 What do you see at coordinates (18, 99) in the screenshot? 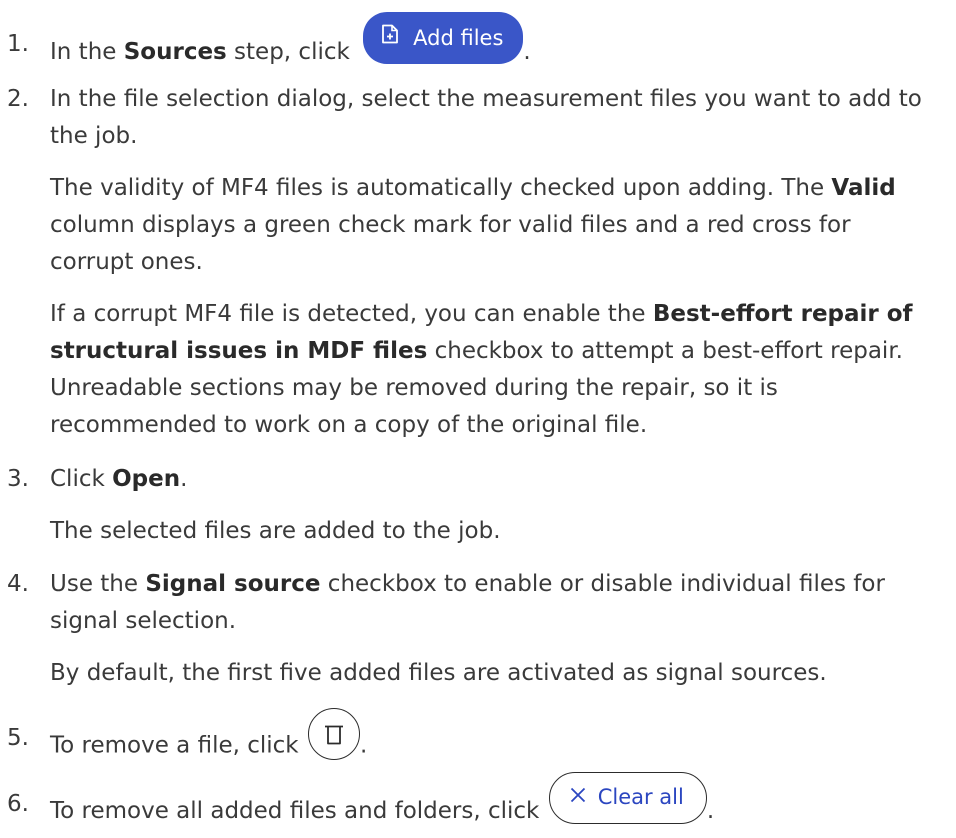
I see `step-number: 2.` at bounding box center [18, 99].